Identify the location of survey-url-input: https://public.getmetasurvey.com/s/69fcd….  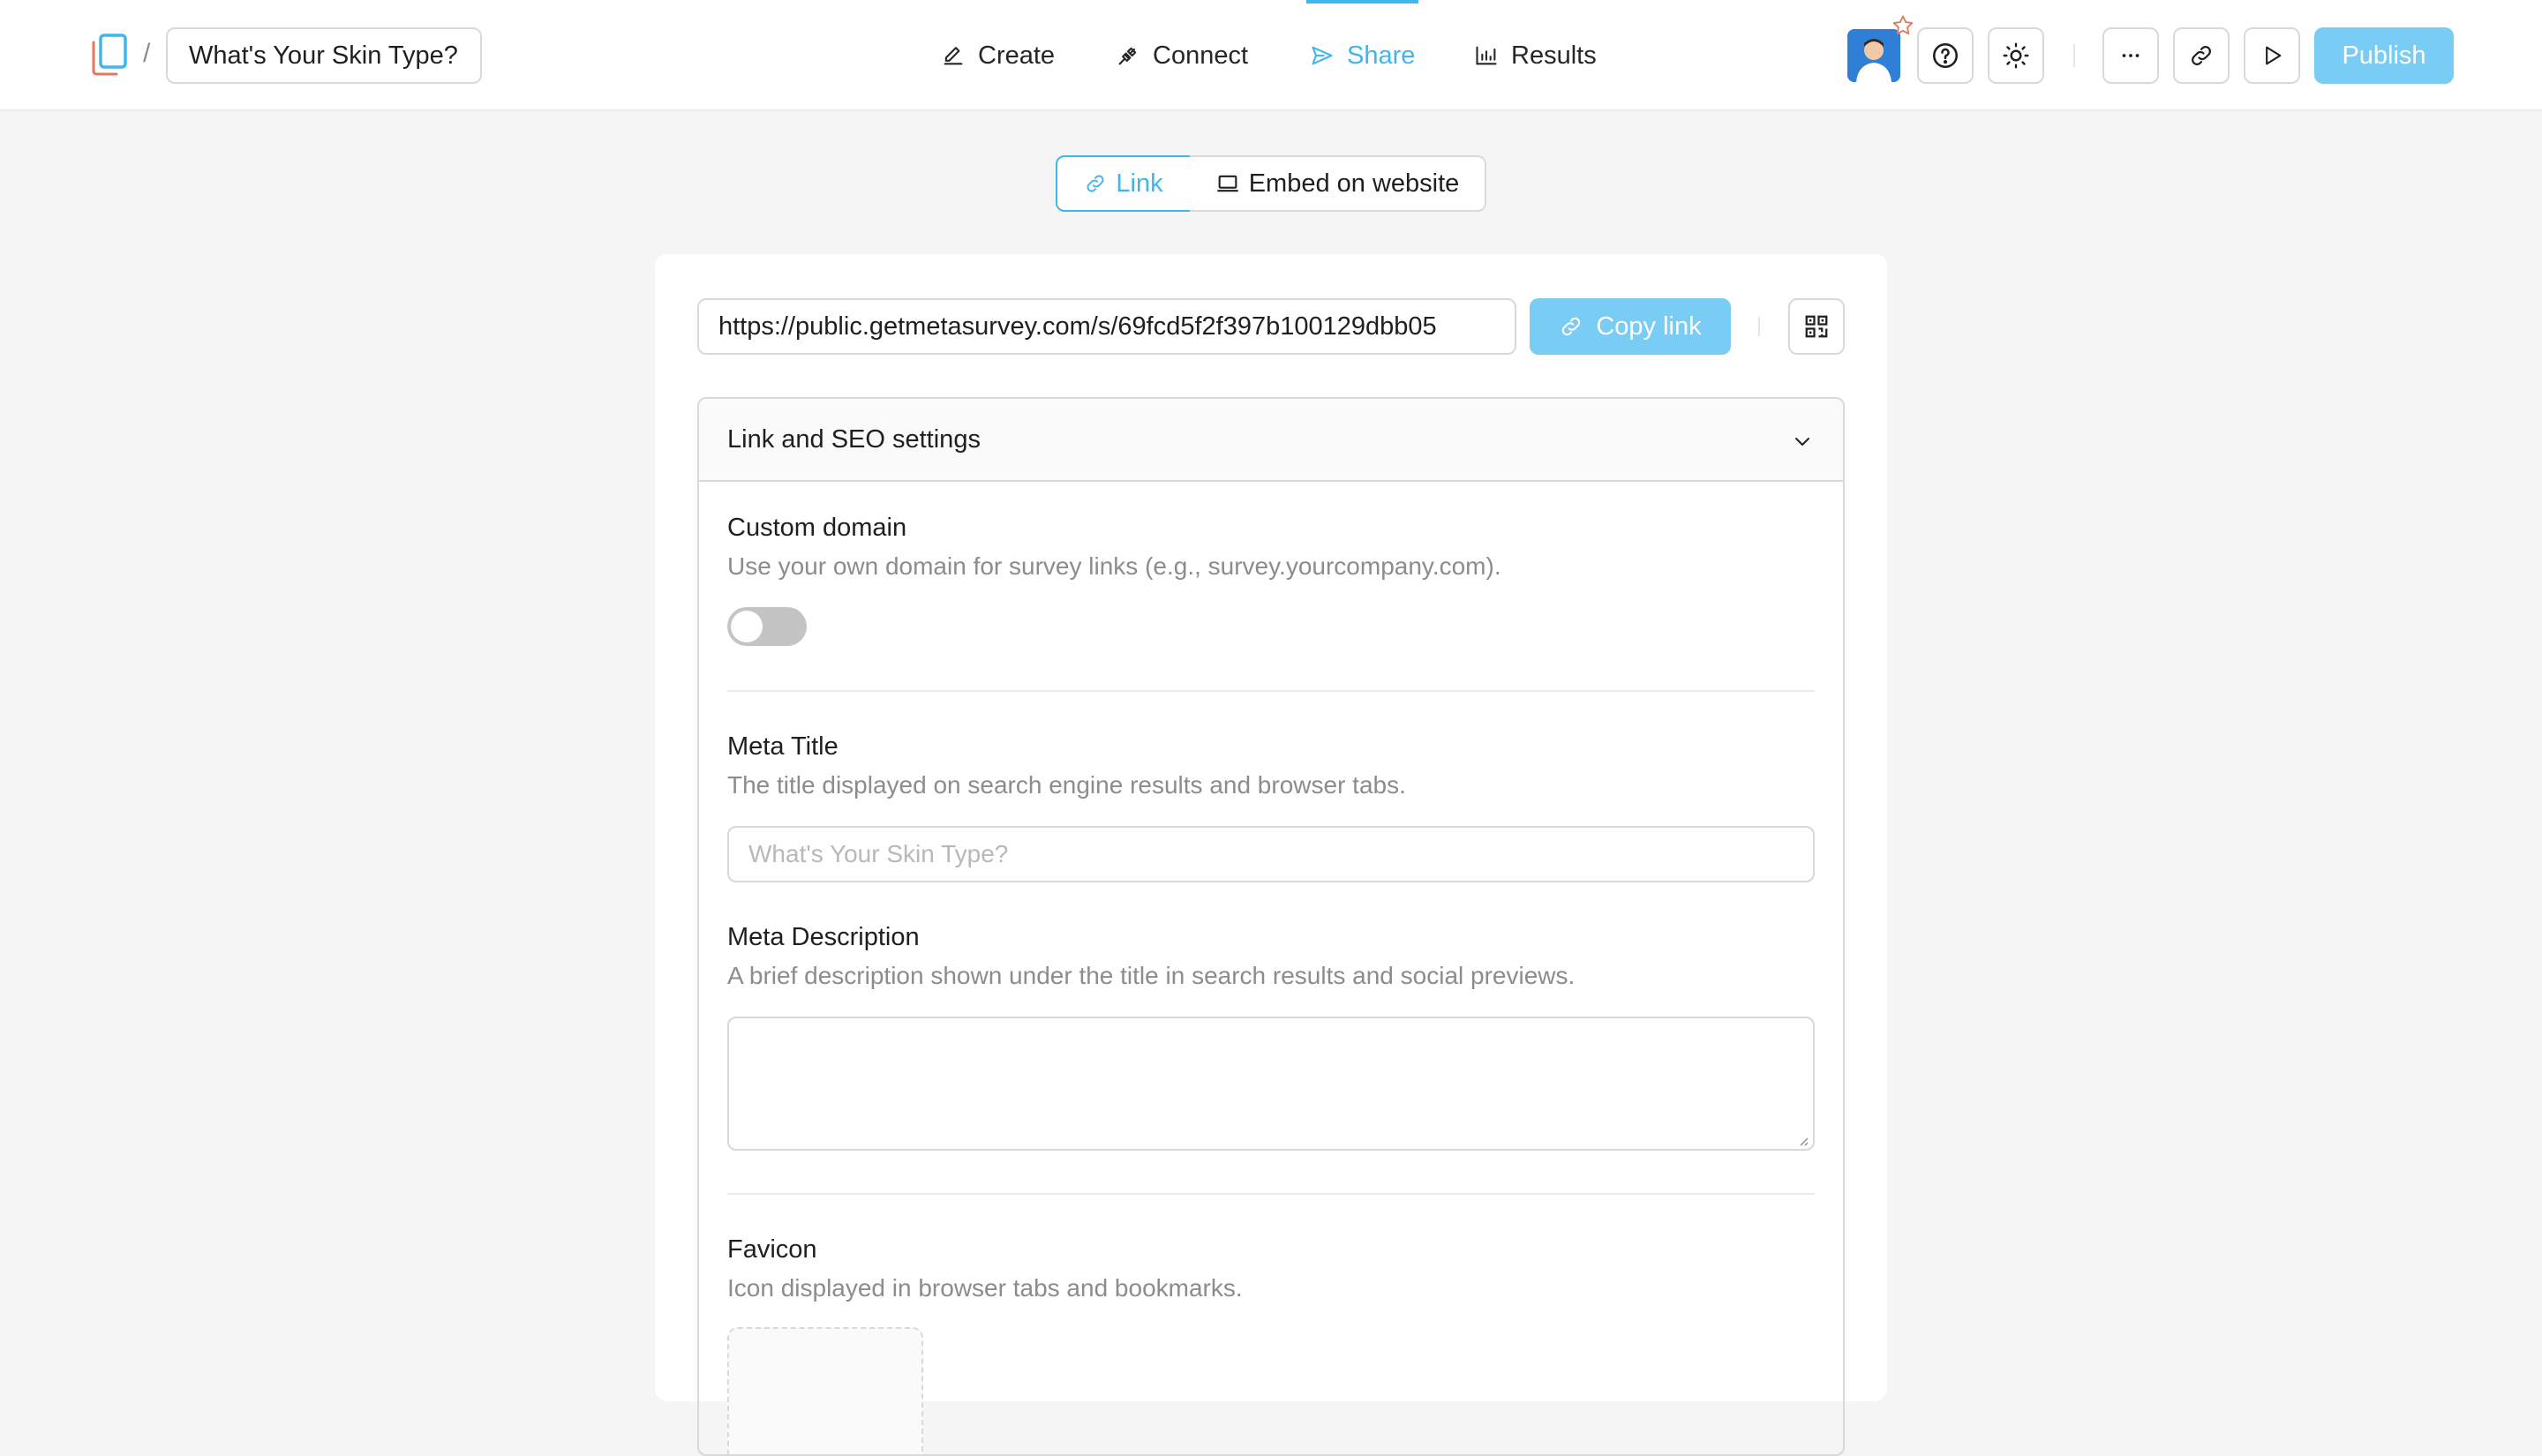
(1106, 326).